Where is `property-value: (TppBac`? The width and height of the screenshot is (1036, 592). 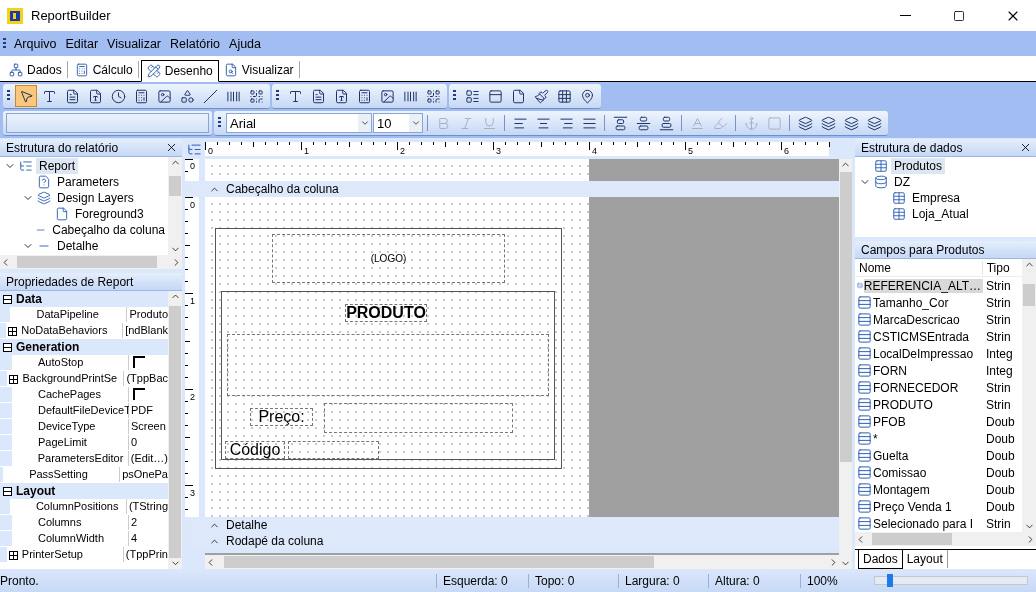 property-value: (TppBac is located at coordinates (146, 378).